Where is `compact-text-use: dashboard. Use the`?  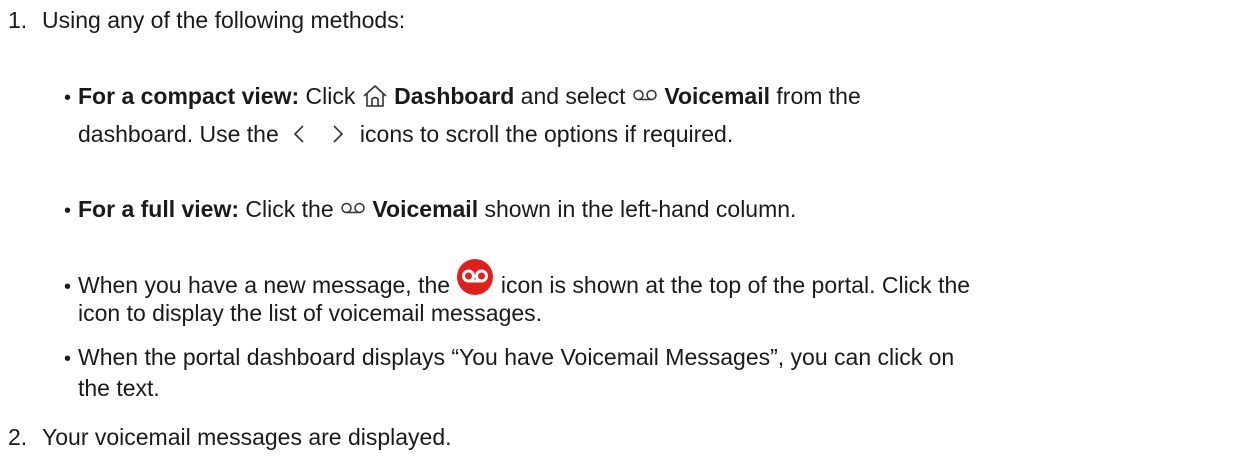
compact-text-use: dashboard. Use the is located at coordinates (178, 134).